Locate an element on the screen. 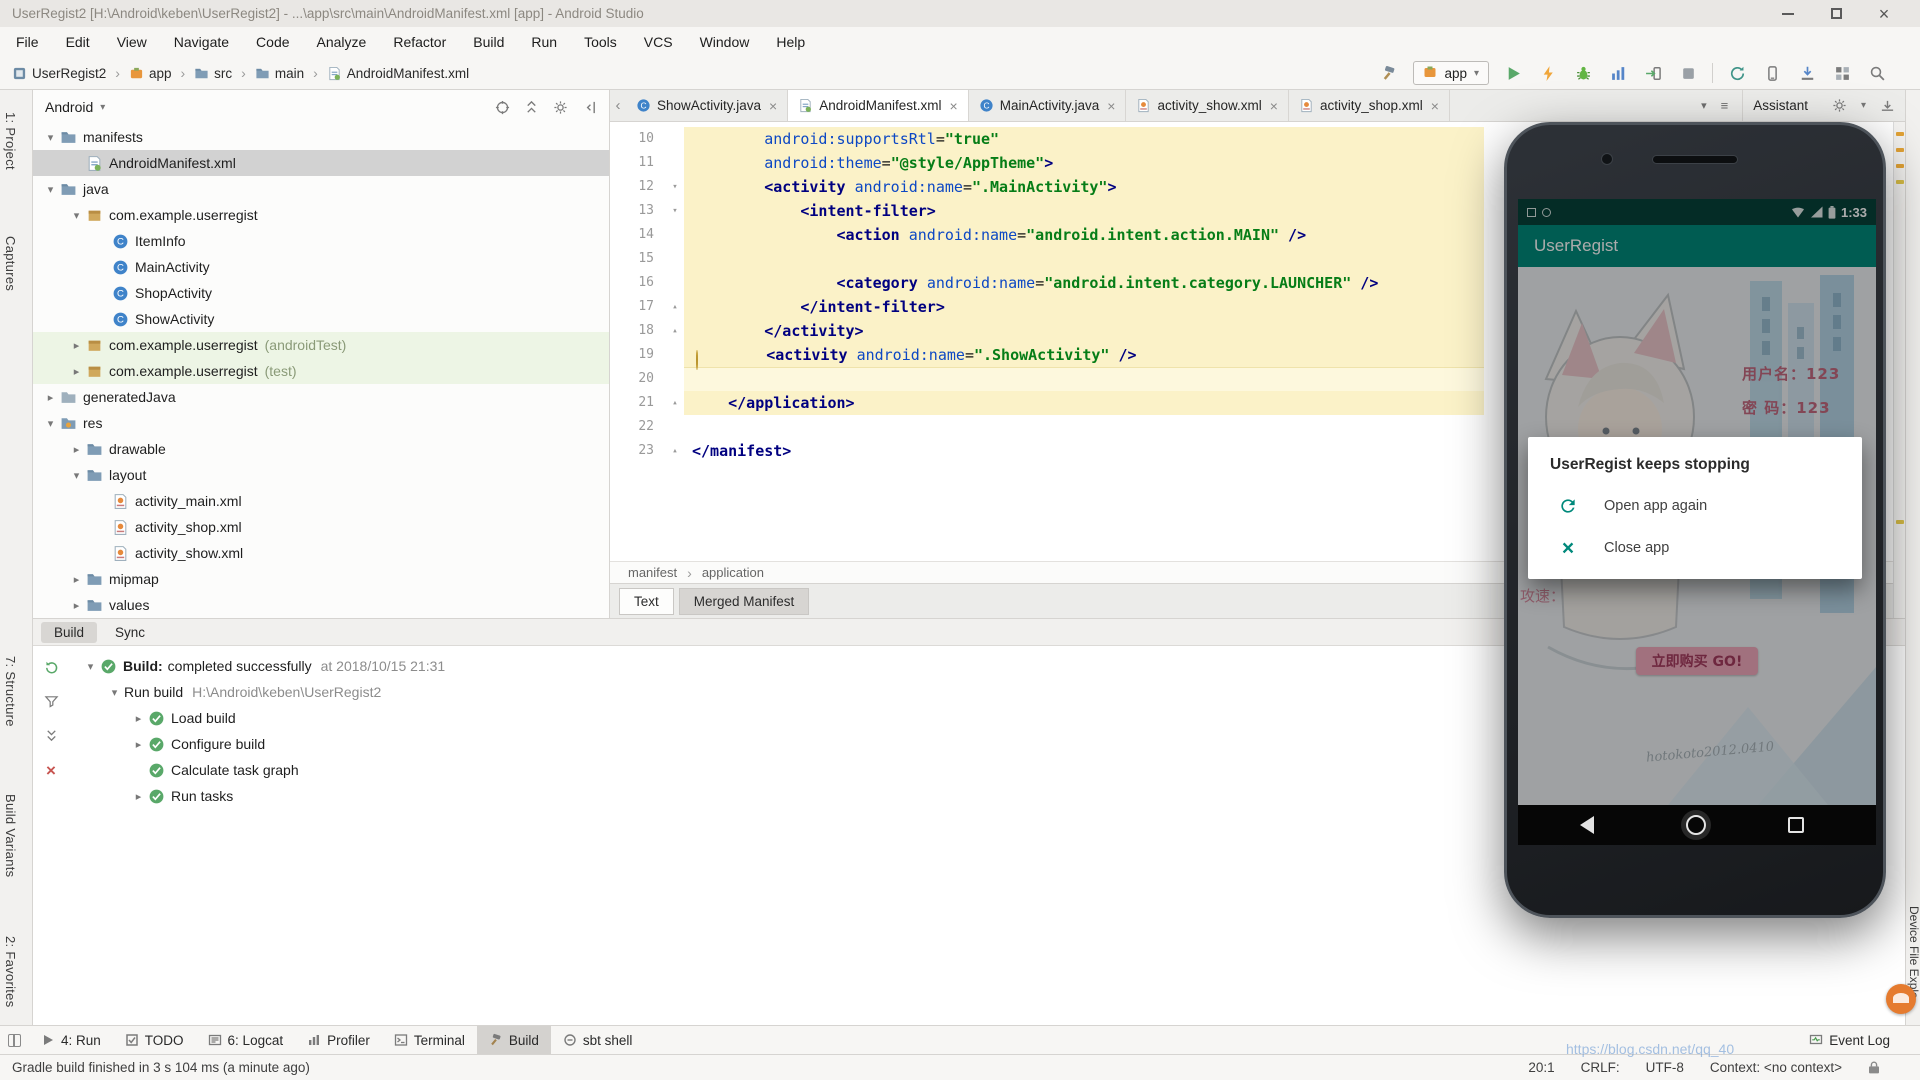  home-button is located at coordinates (1696, 825).